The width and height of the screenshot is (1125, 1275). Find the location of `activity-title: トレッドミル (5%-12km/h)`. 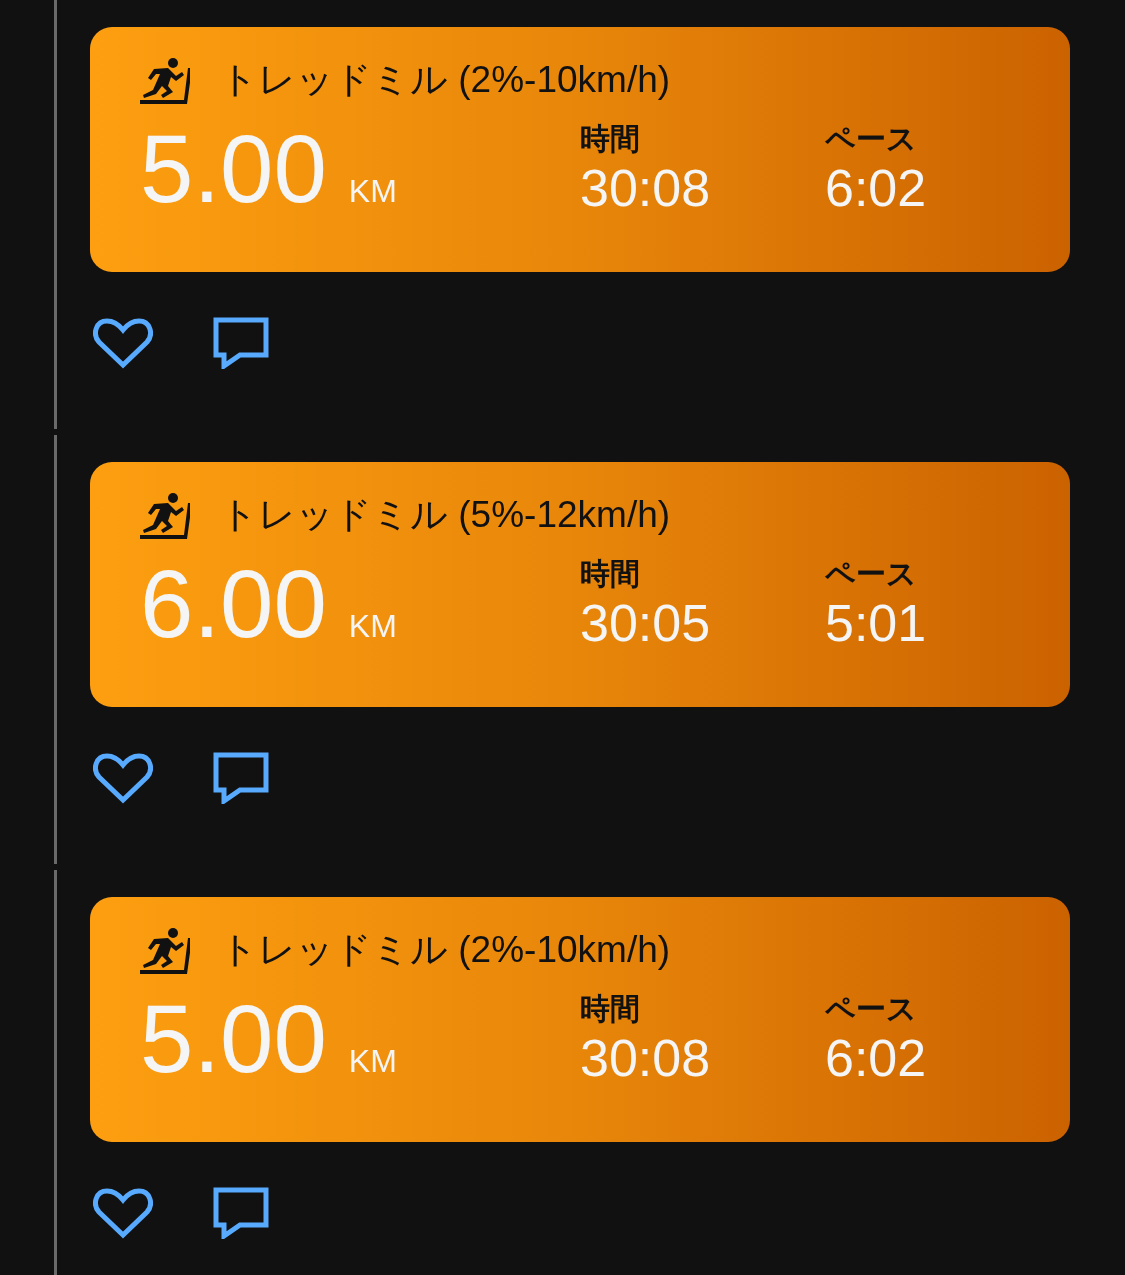

activity-title: トレッドミル (5%-12km/h) is located at coordinates (445, 515).